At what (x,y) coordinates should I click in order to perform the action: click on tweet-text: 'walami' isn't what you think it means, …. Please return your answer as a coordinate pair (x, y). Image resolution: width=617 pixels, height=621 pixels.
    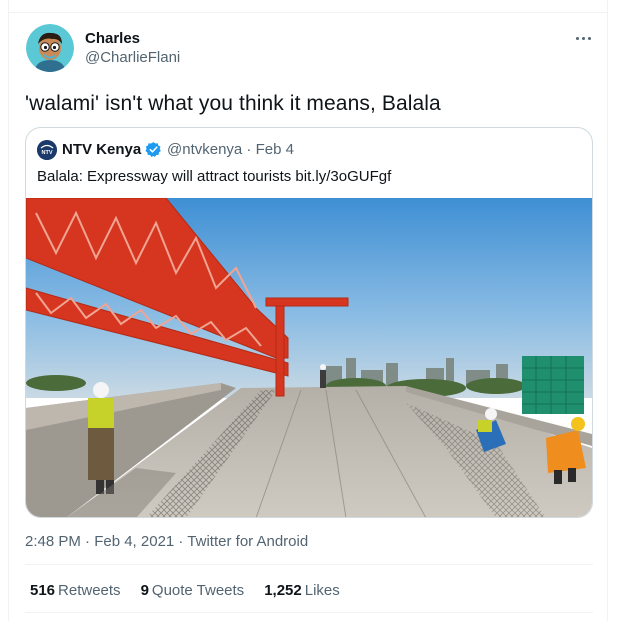
    Looking at the image, I should click on (233, 103).